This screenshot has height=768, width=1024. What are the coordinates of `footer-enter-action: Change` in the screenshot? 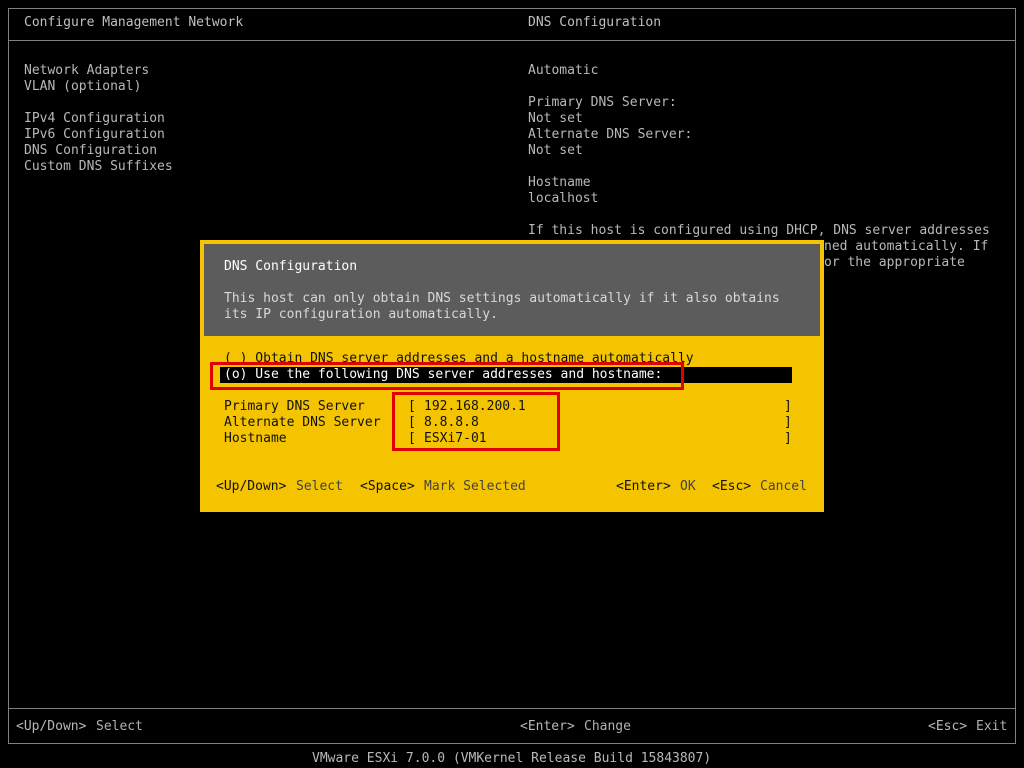 It's located at (607, 726).